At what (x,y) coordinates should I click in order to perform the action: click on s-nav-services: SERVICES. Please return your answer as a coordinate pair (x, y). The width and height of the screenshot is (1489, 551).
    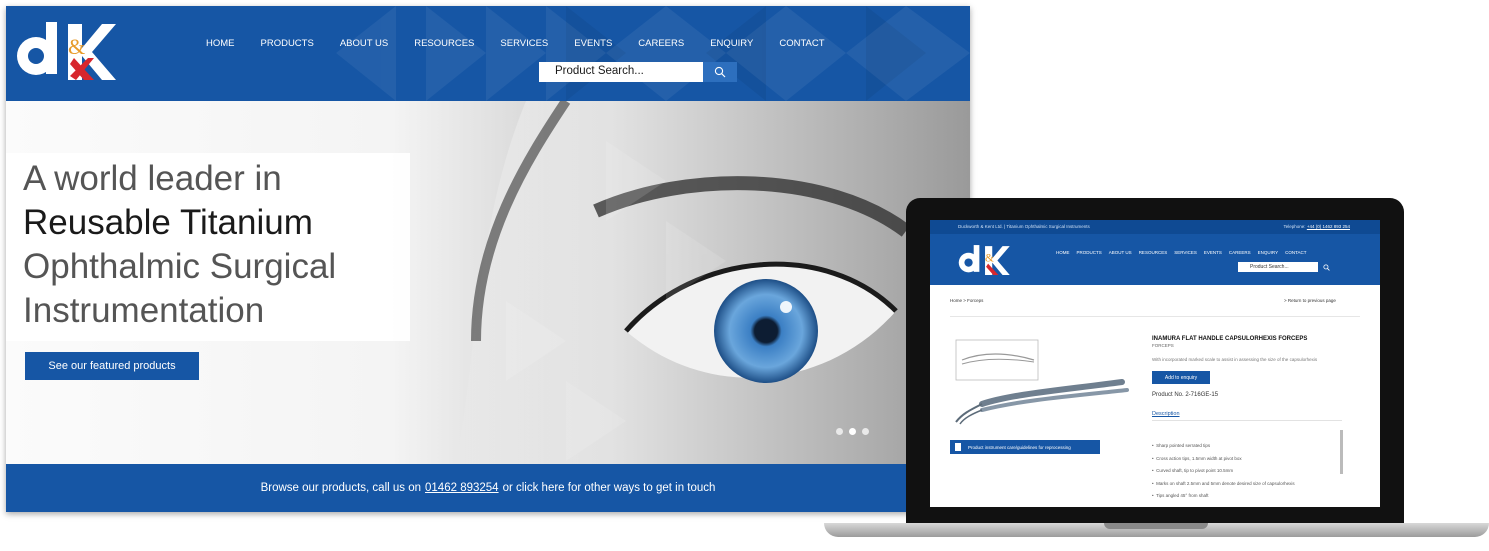
    Looking at the image, I should click on (1185, 252).